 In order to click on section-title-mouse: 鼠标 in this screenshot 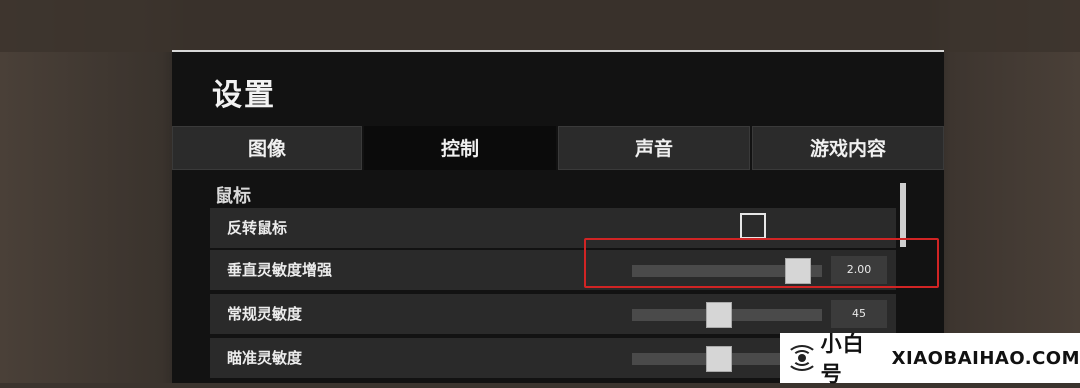, I will do `click(233, 196)`.